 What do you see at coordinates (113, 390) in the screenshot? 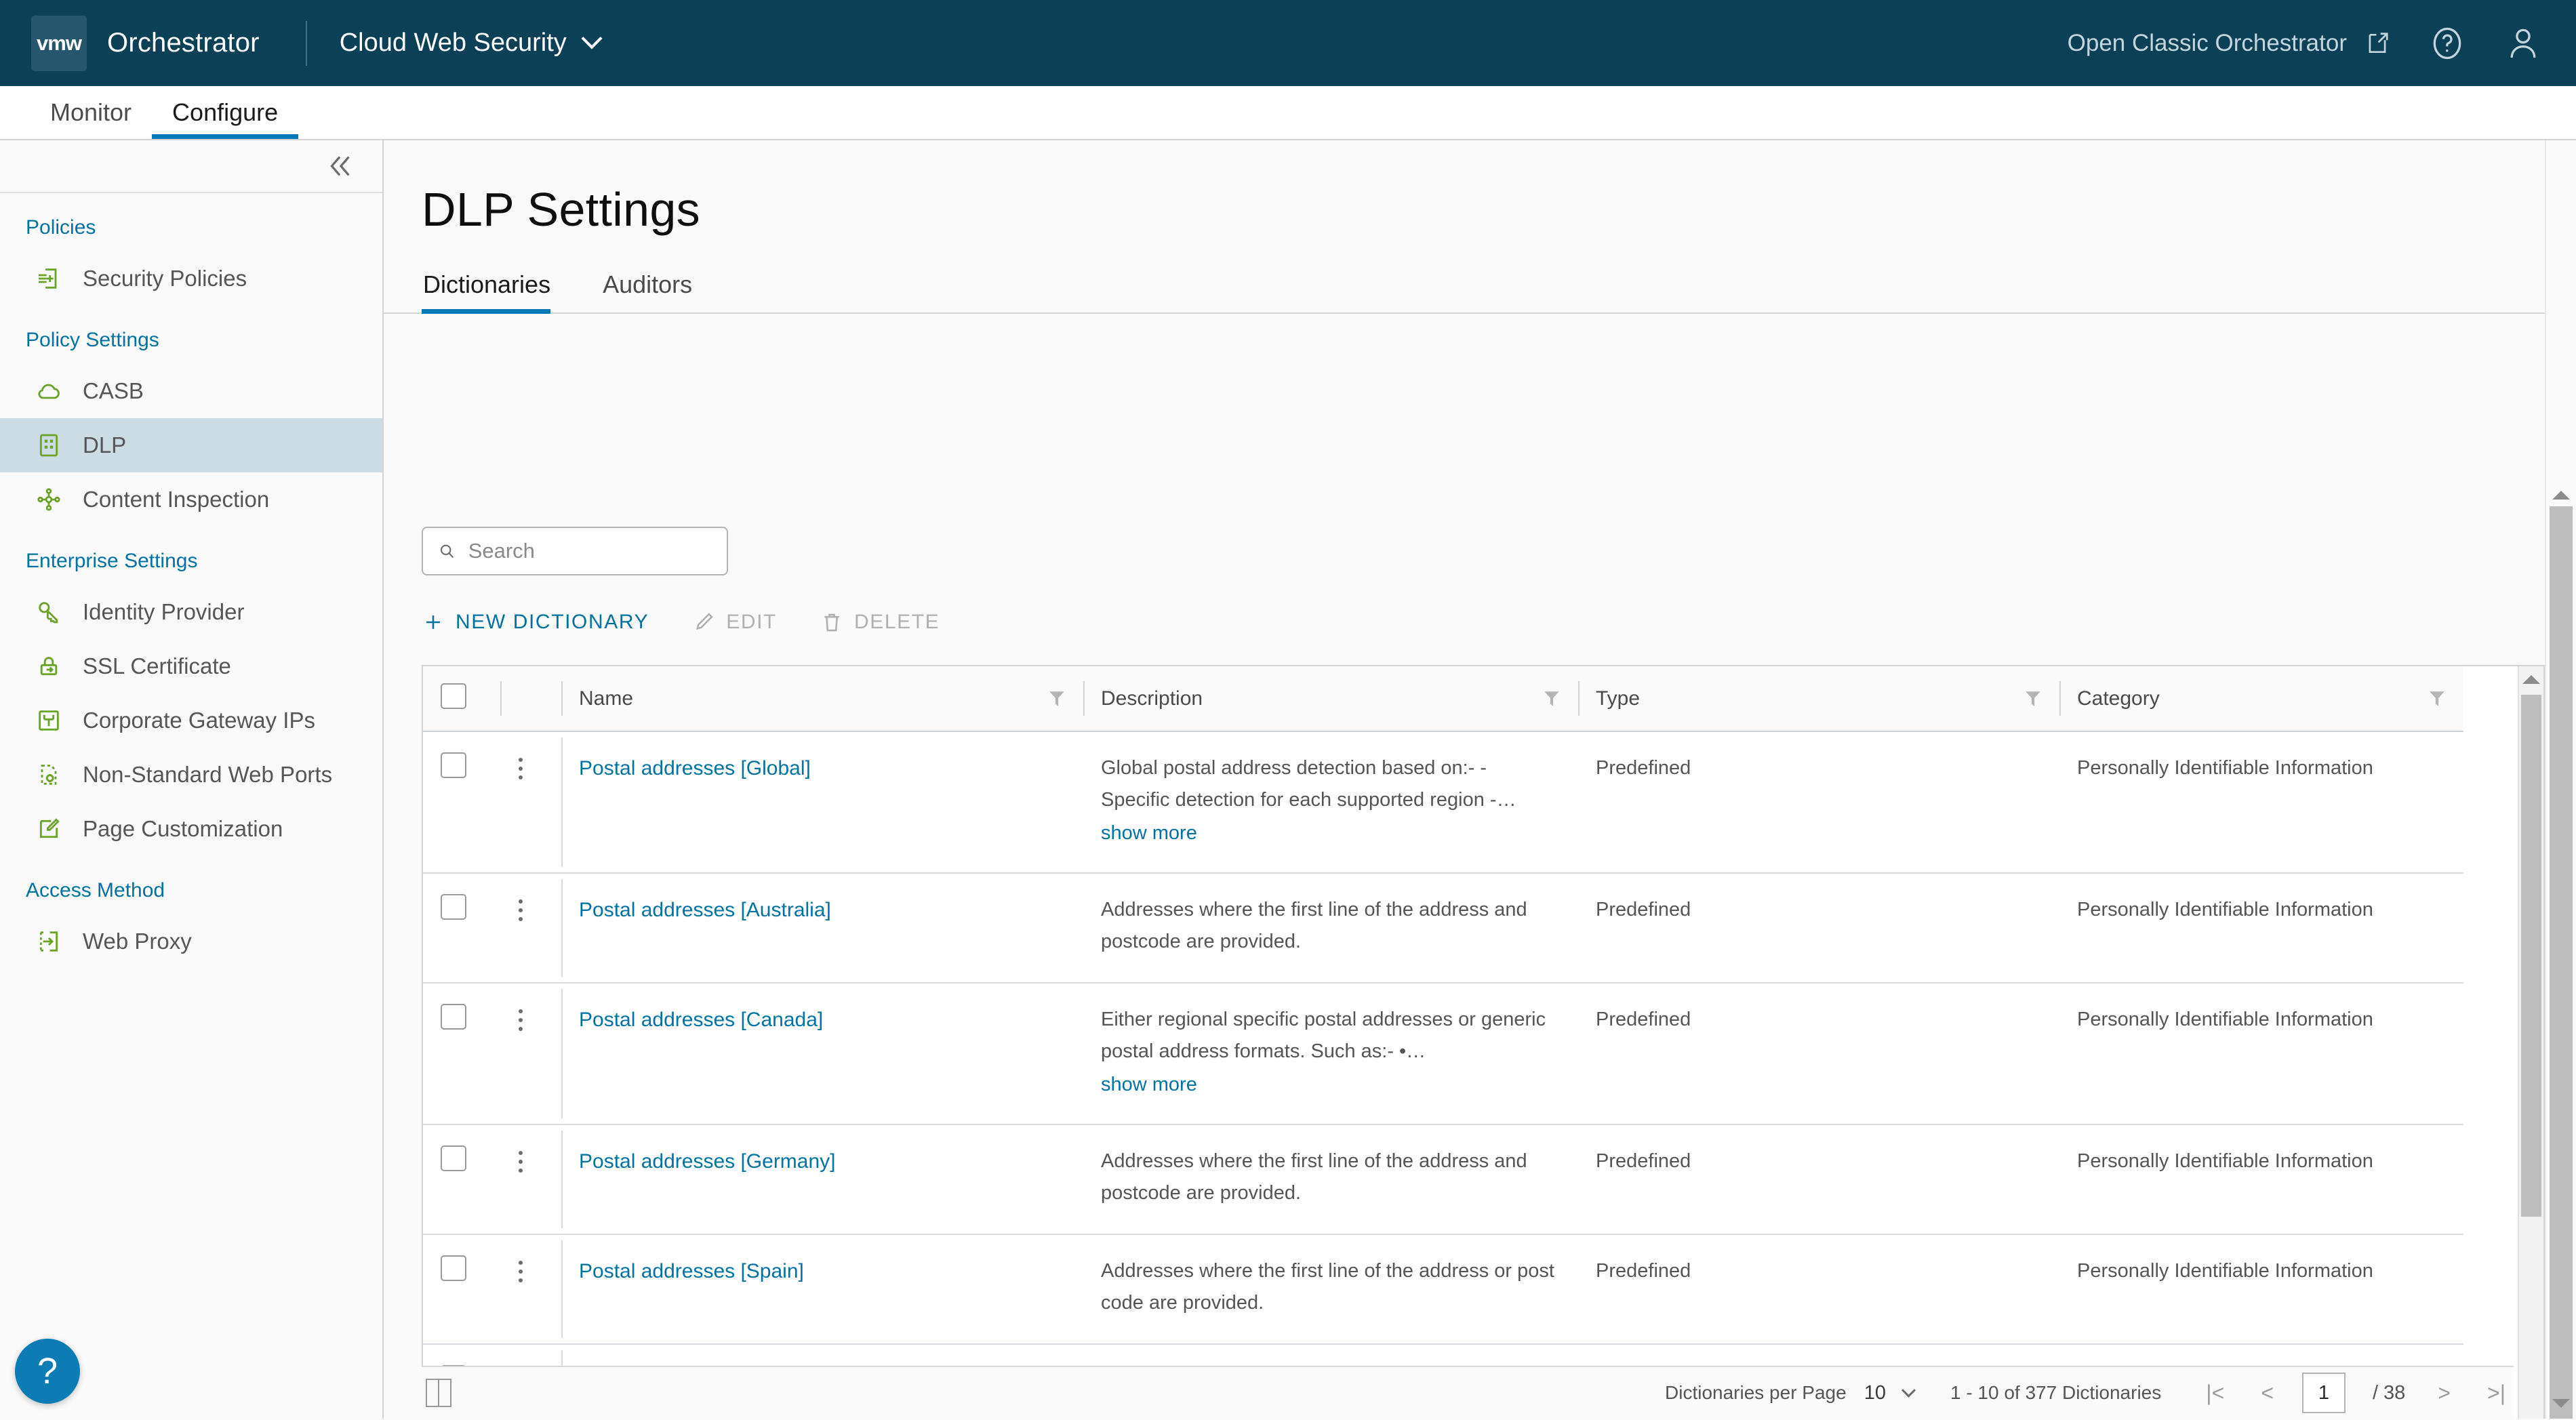
I see `sidebar-item-label: CASB` at bounding box center [113, 390].